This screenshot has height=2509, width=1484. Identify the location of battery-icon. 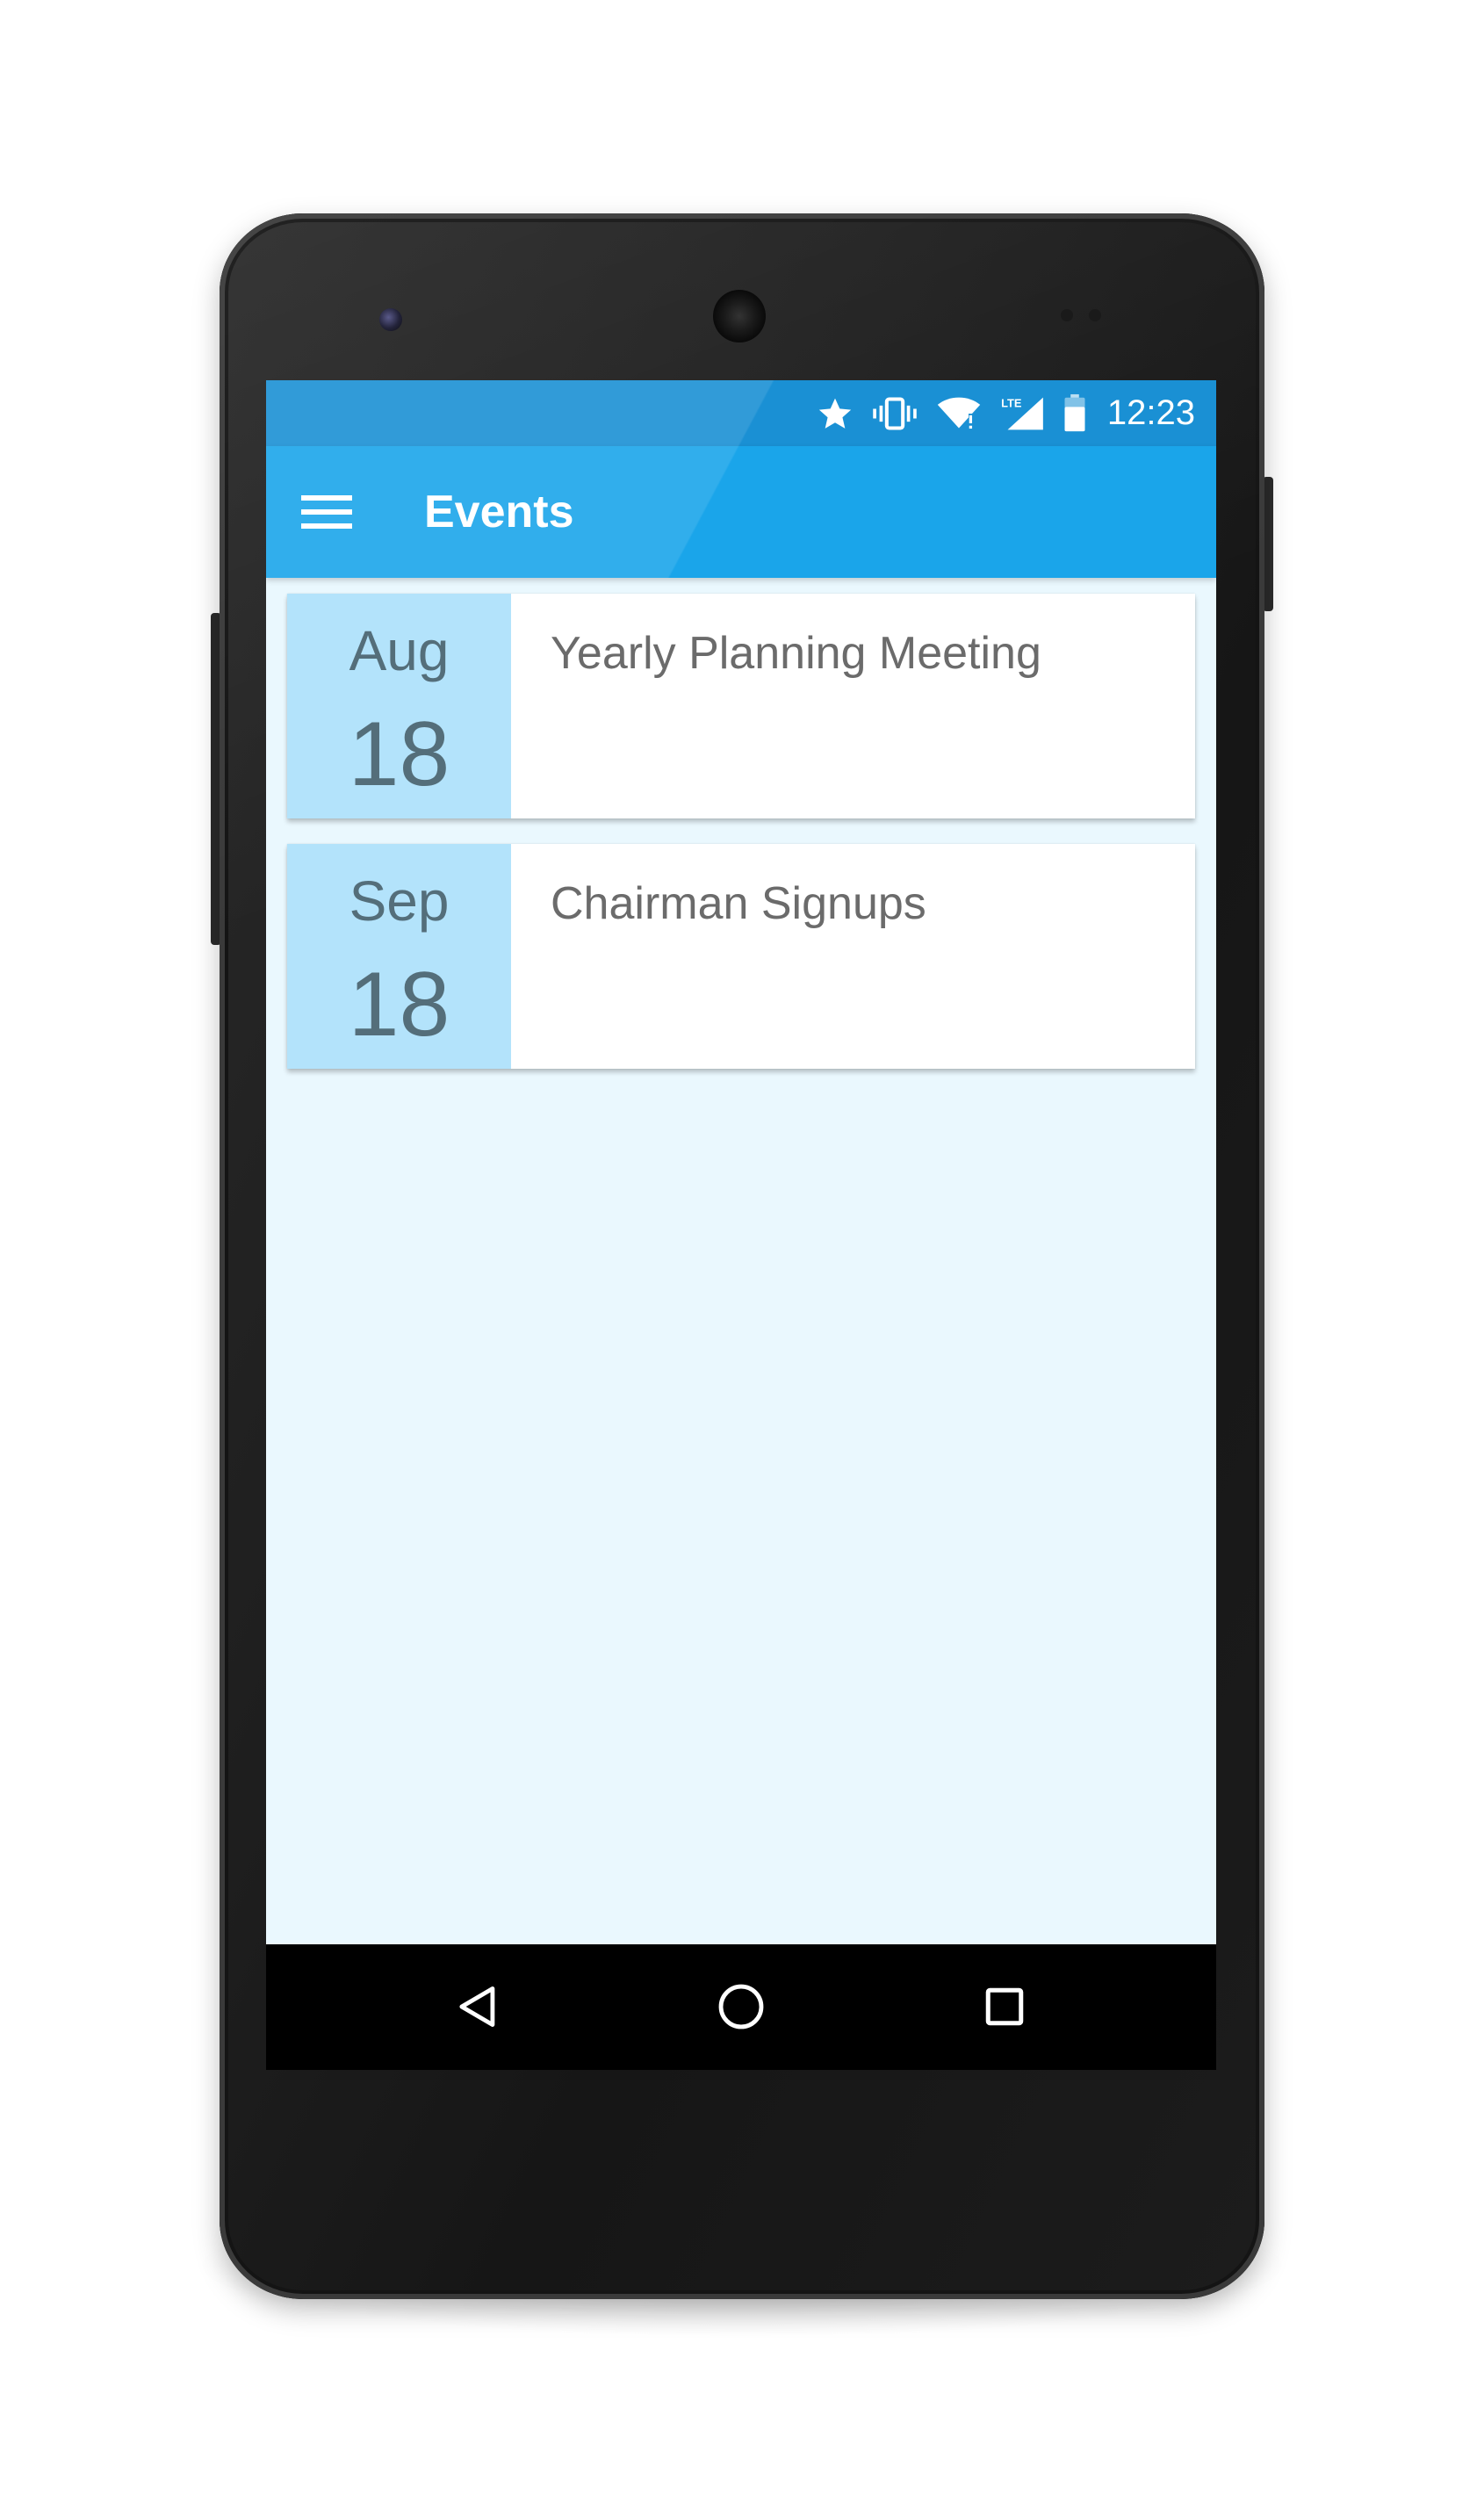
(1075, 413).